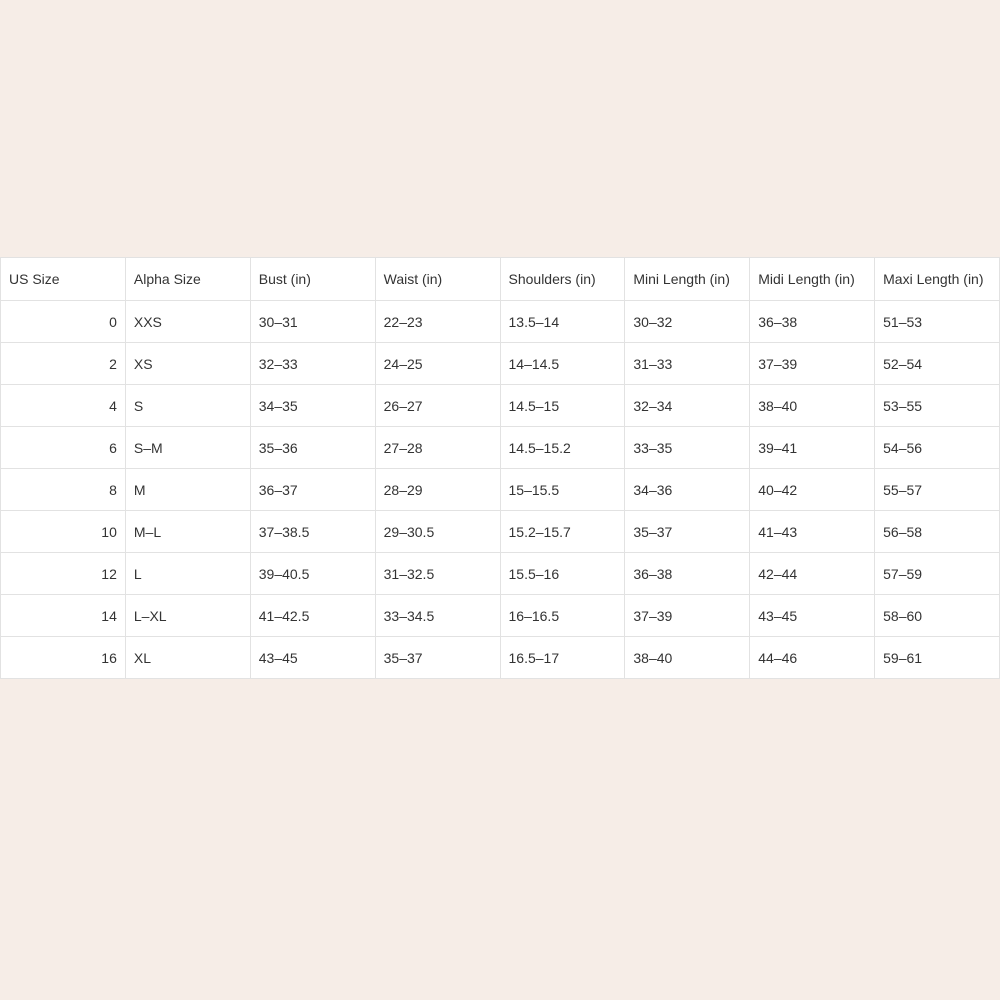 The image size is (1000, 1000). Describe the element at coordinates (187, 321) in the screenshot. I see `cell-alpha-size: XXS` at that location.